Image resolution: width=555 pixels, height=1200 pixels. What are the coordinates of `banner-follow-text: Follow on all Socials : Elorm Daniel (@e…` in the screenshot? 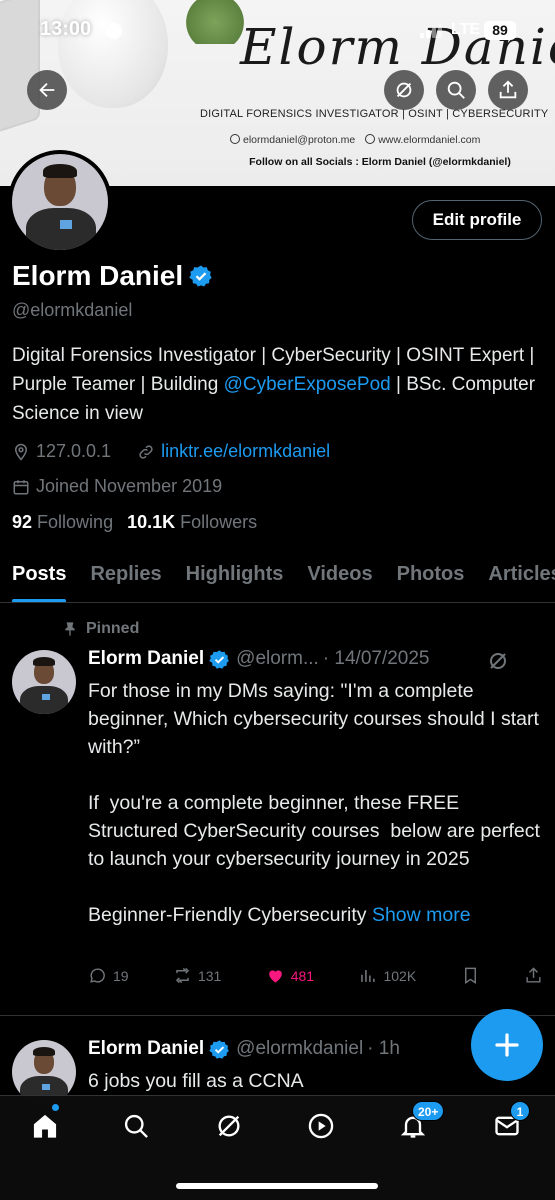 It's located at (380, 162).